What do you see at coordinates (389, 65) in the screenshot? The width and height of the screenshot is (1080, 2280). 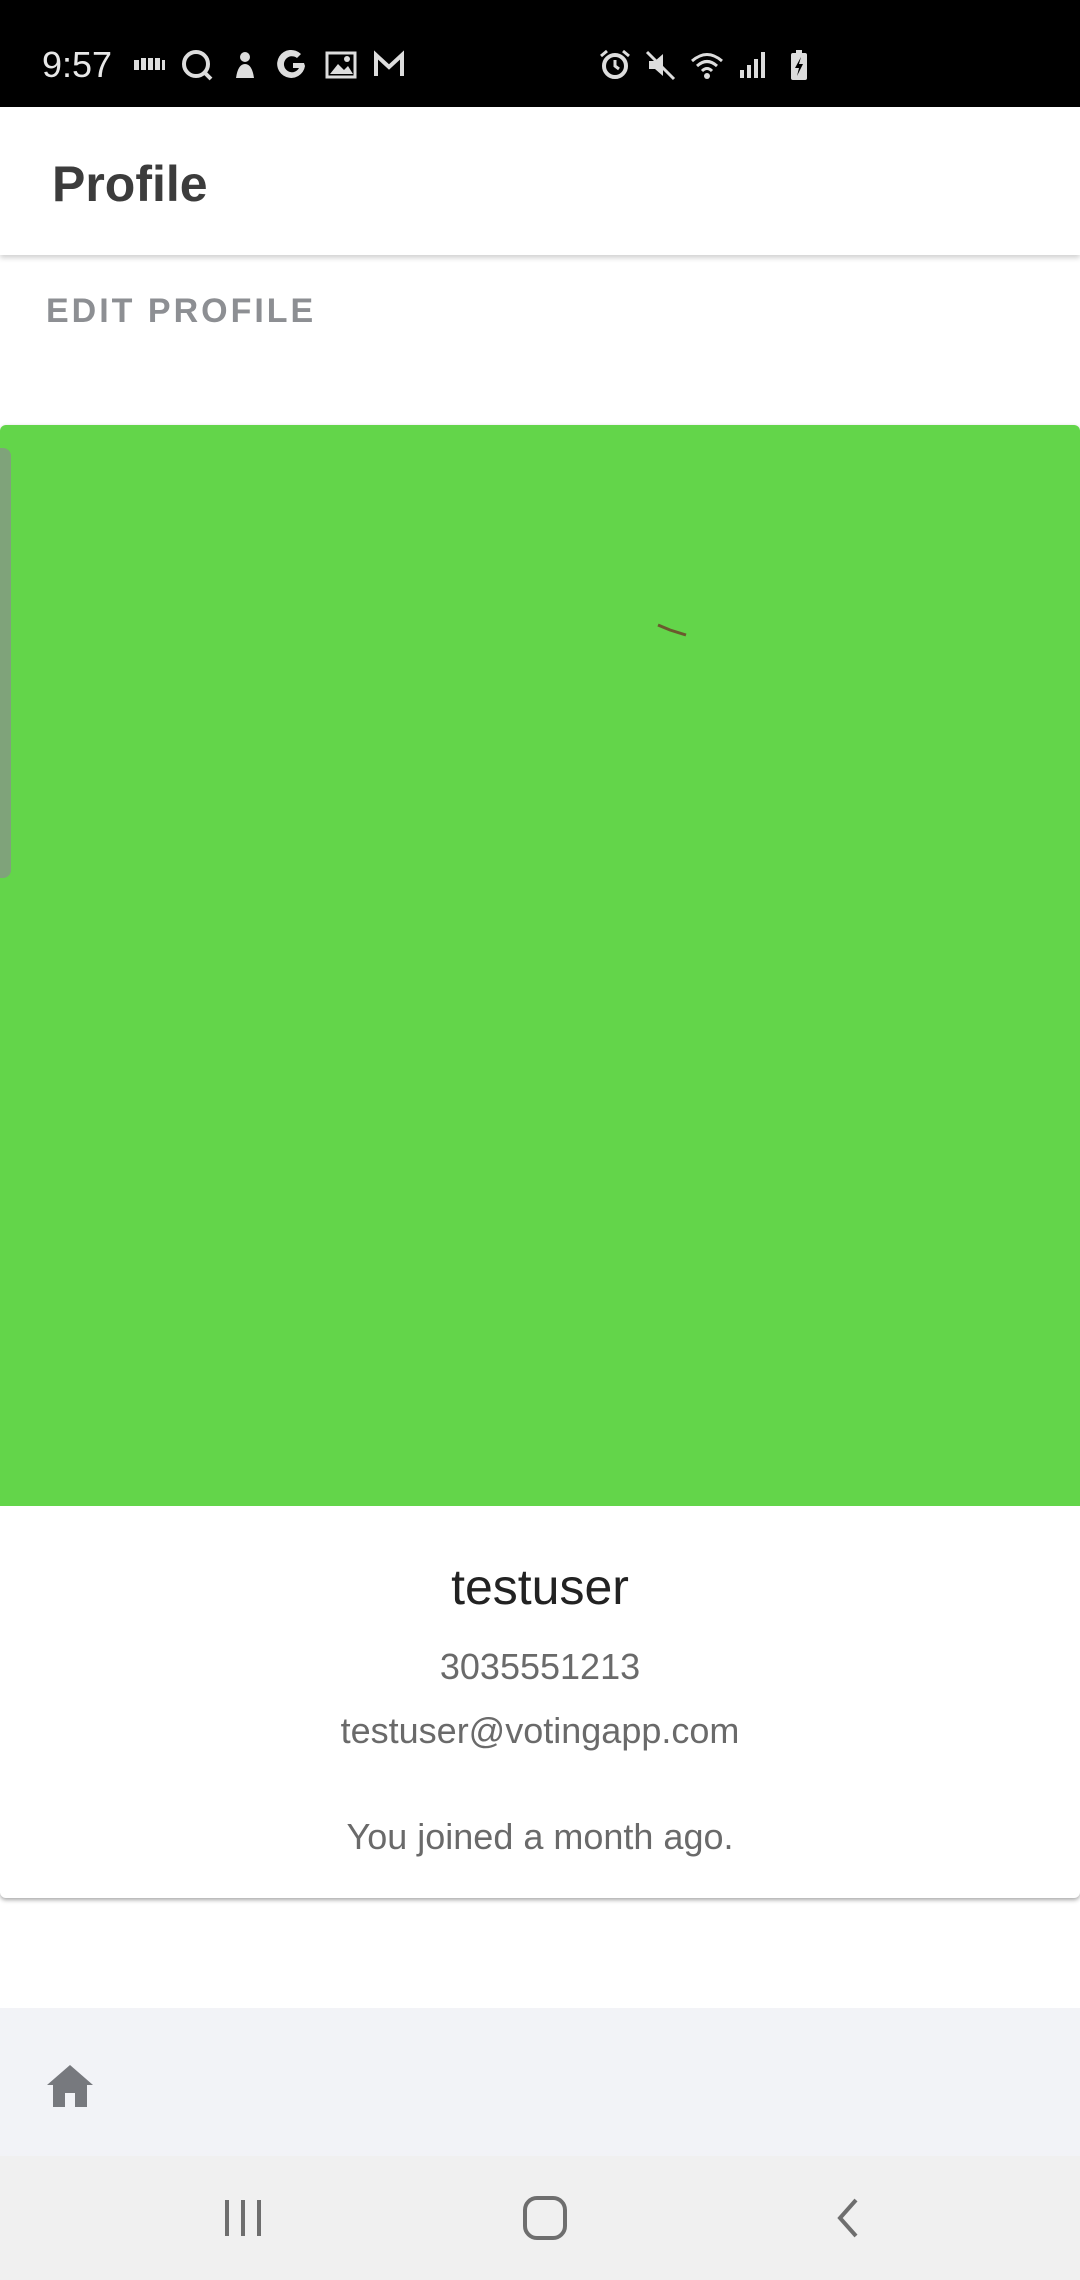 I see `gmail-icon` at bounding box center [389, 65].